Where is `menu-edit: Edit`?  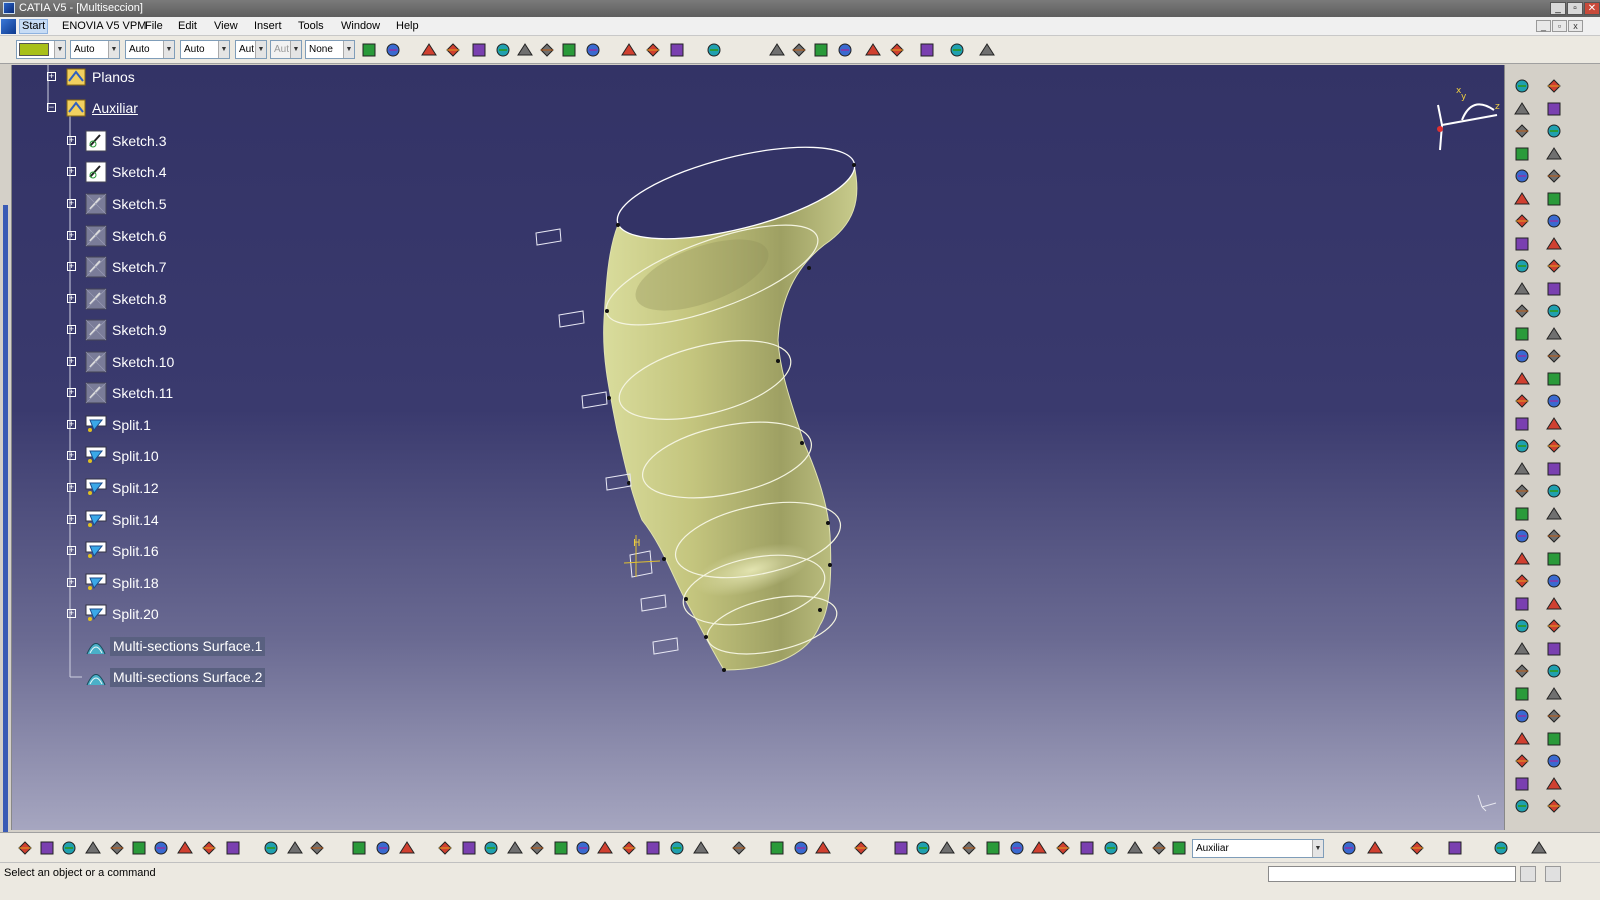
menu-edit: Edit is located at coordinates (187, 26).